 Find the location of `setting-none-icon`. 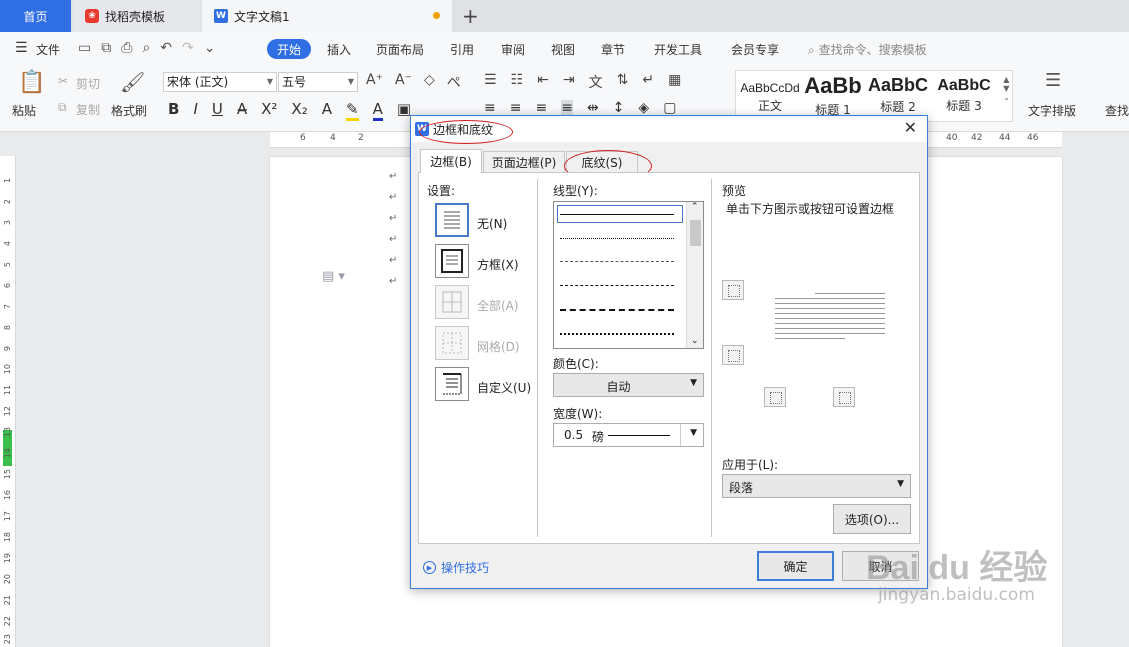

setting-none-icon is located at coordinates (452, 220).